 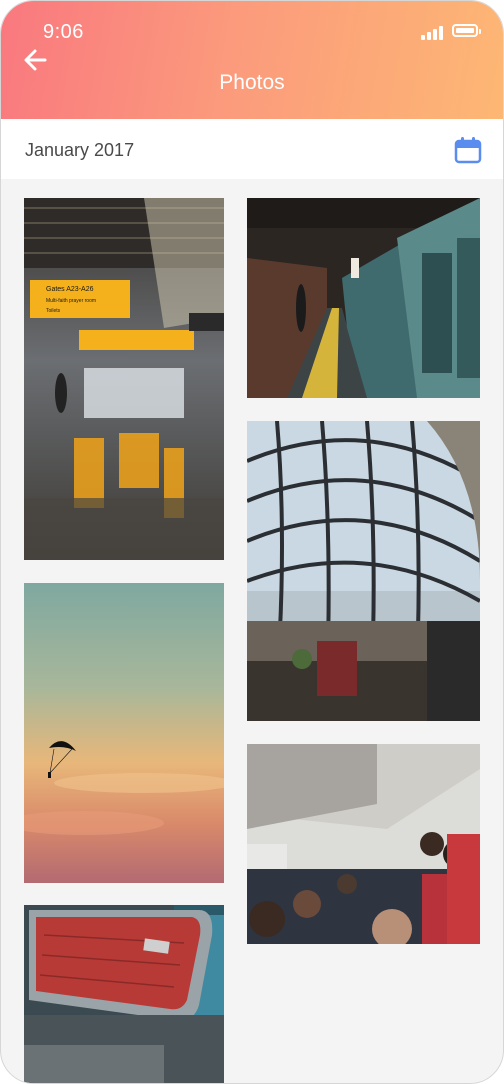 What do you see at coordinates (363, 298) in the screenshot?
I see `photo-subway-train` at bounding box center [363, 298].